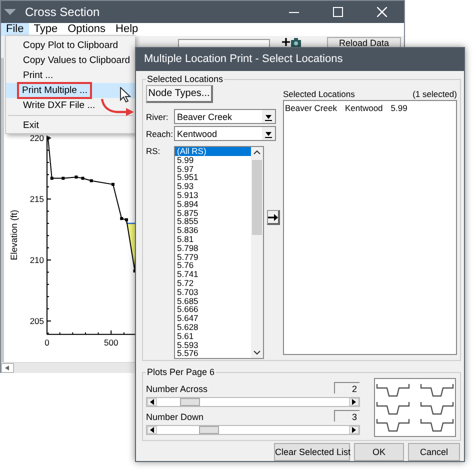 The height and width of the screenshot is (472, 474). Describe the element at coordinates (213, 292) in the screenshot. I see `list-item: 5.703` at that location.